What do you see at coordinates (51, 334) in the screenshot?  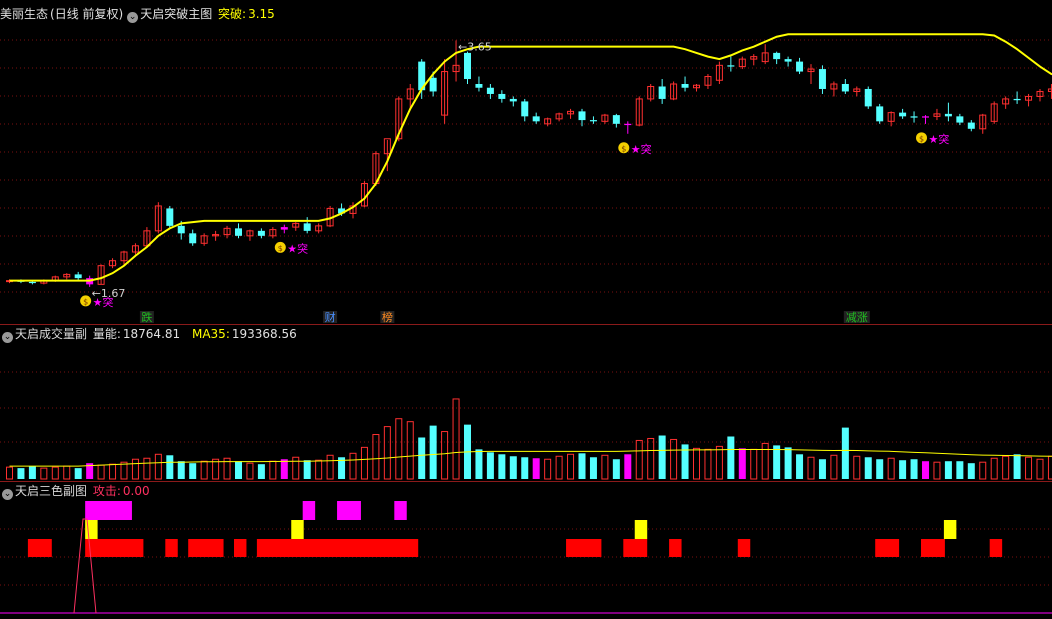 I see `volume-indicator-name: 天启成交量副` at bounding box center [51, 334].